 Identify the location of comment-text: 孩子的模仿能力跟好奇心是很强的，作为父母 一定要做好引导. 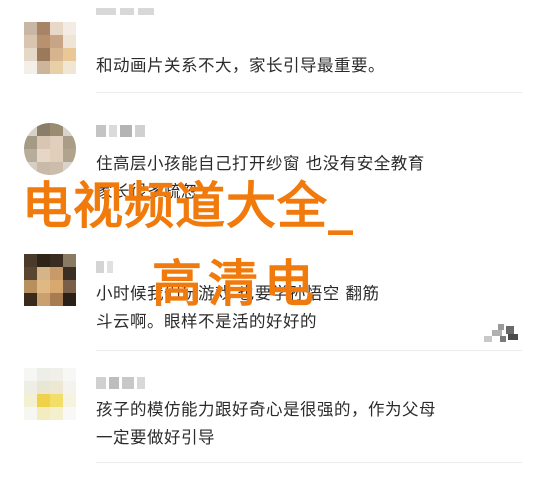
(308, 424).